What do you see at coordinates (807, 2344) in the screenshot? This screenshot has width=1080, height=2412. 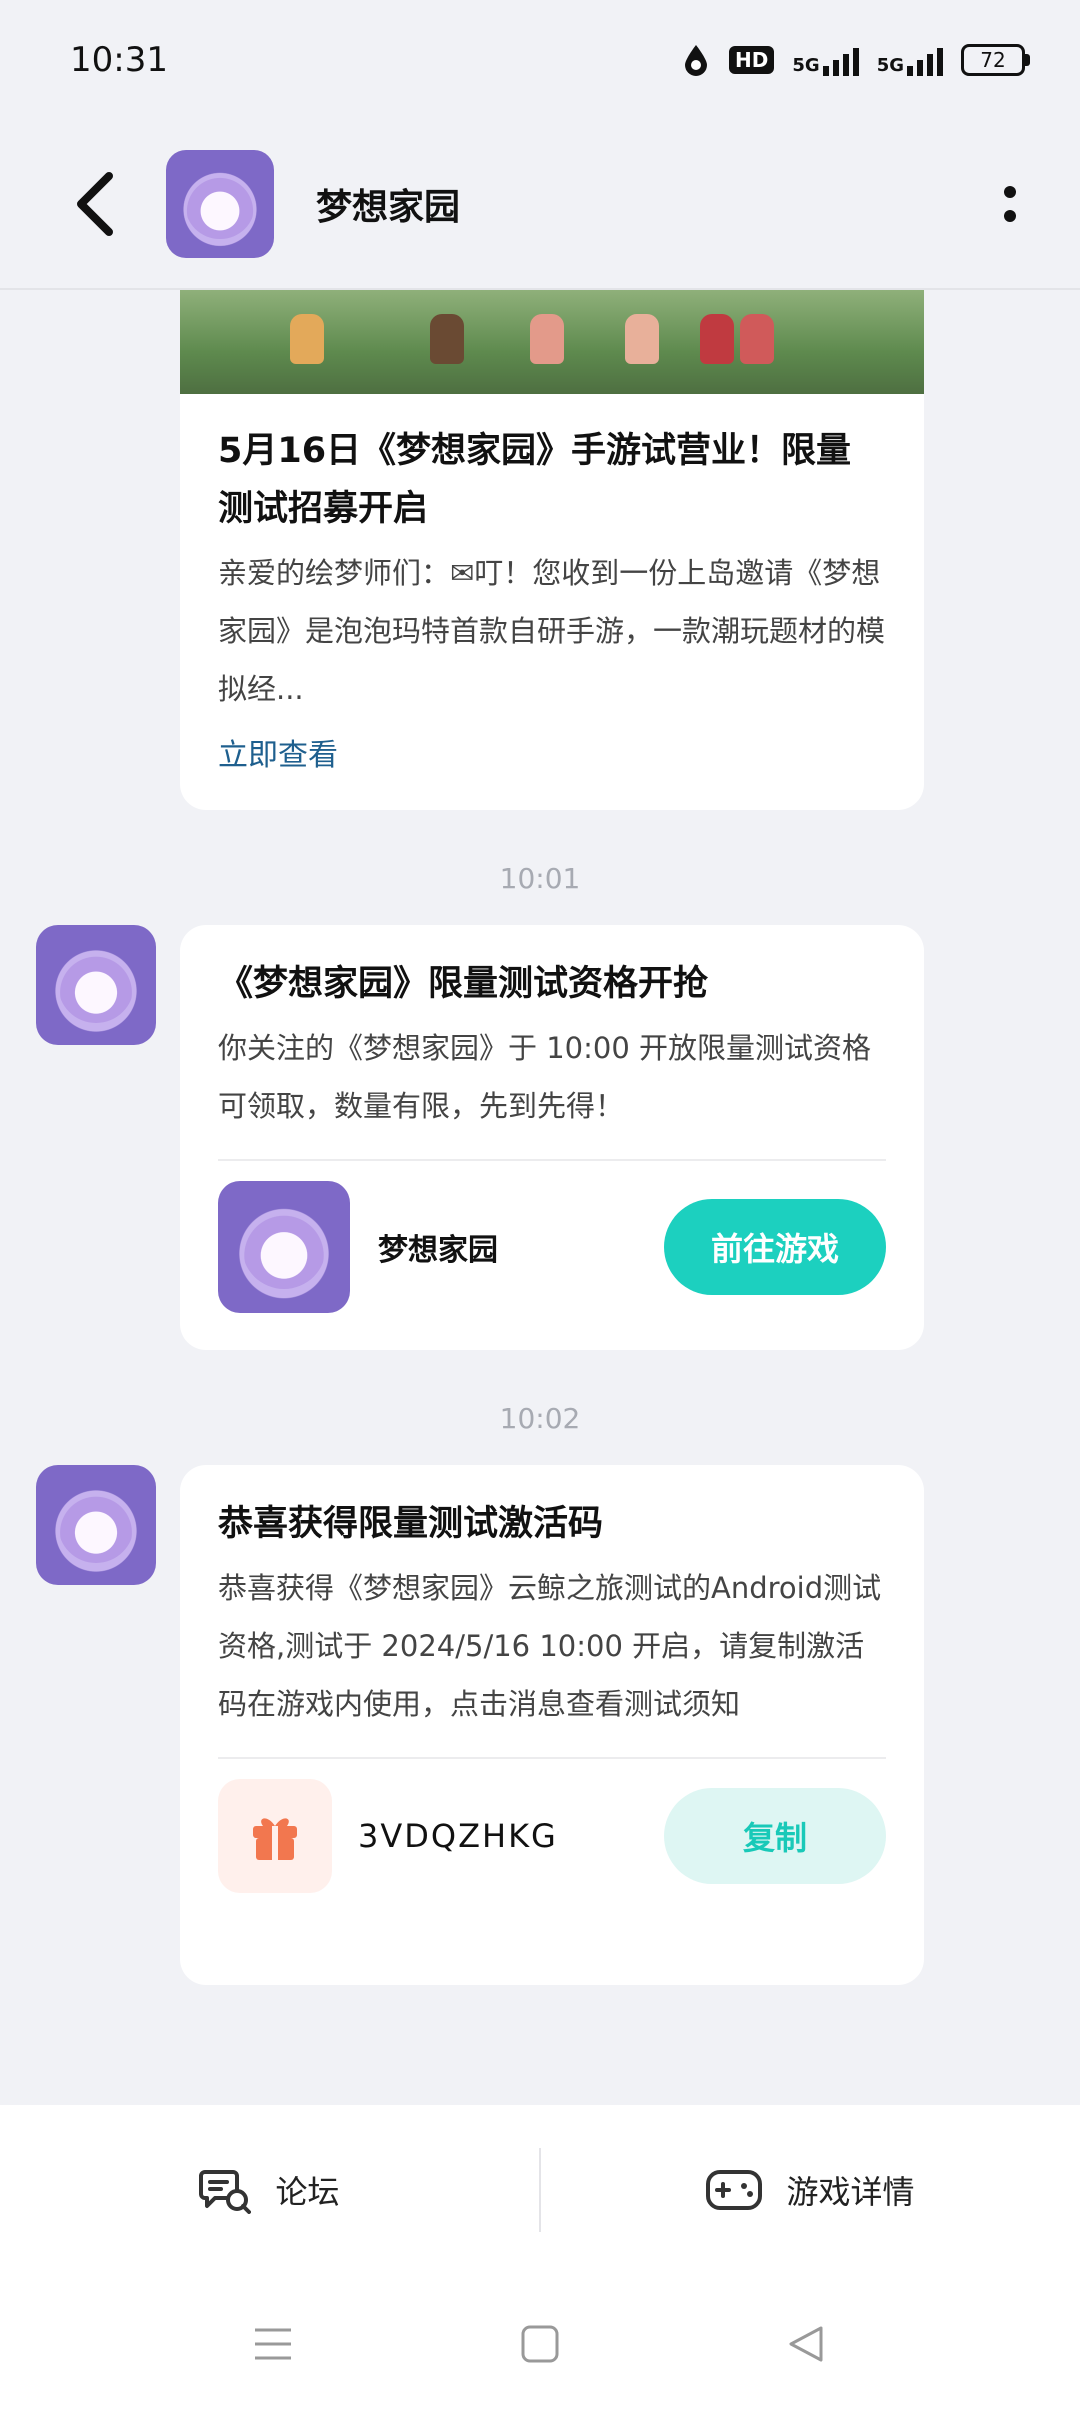 I see `back-nav-icon` at bounding box center [807, 2344].